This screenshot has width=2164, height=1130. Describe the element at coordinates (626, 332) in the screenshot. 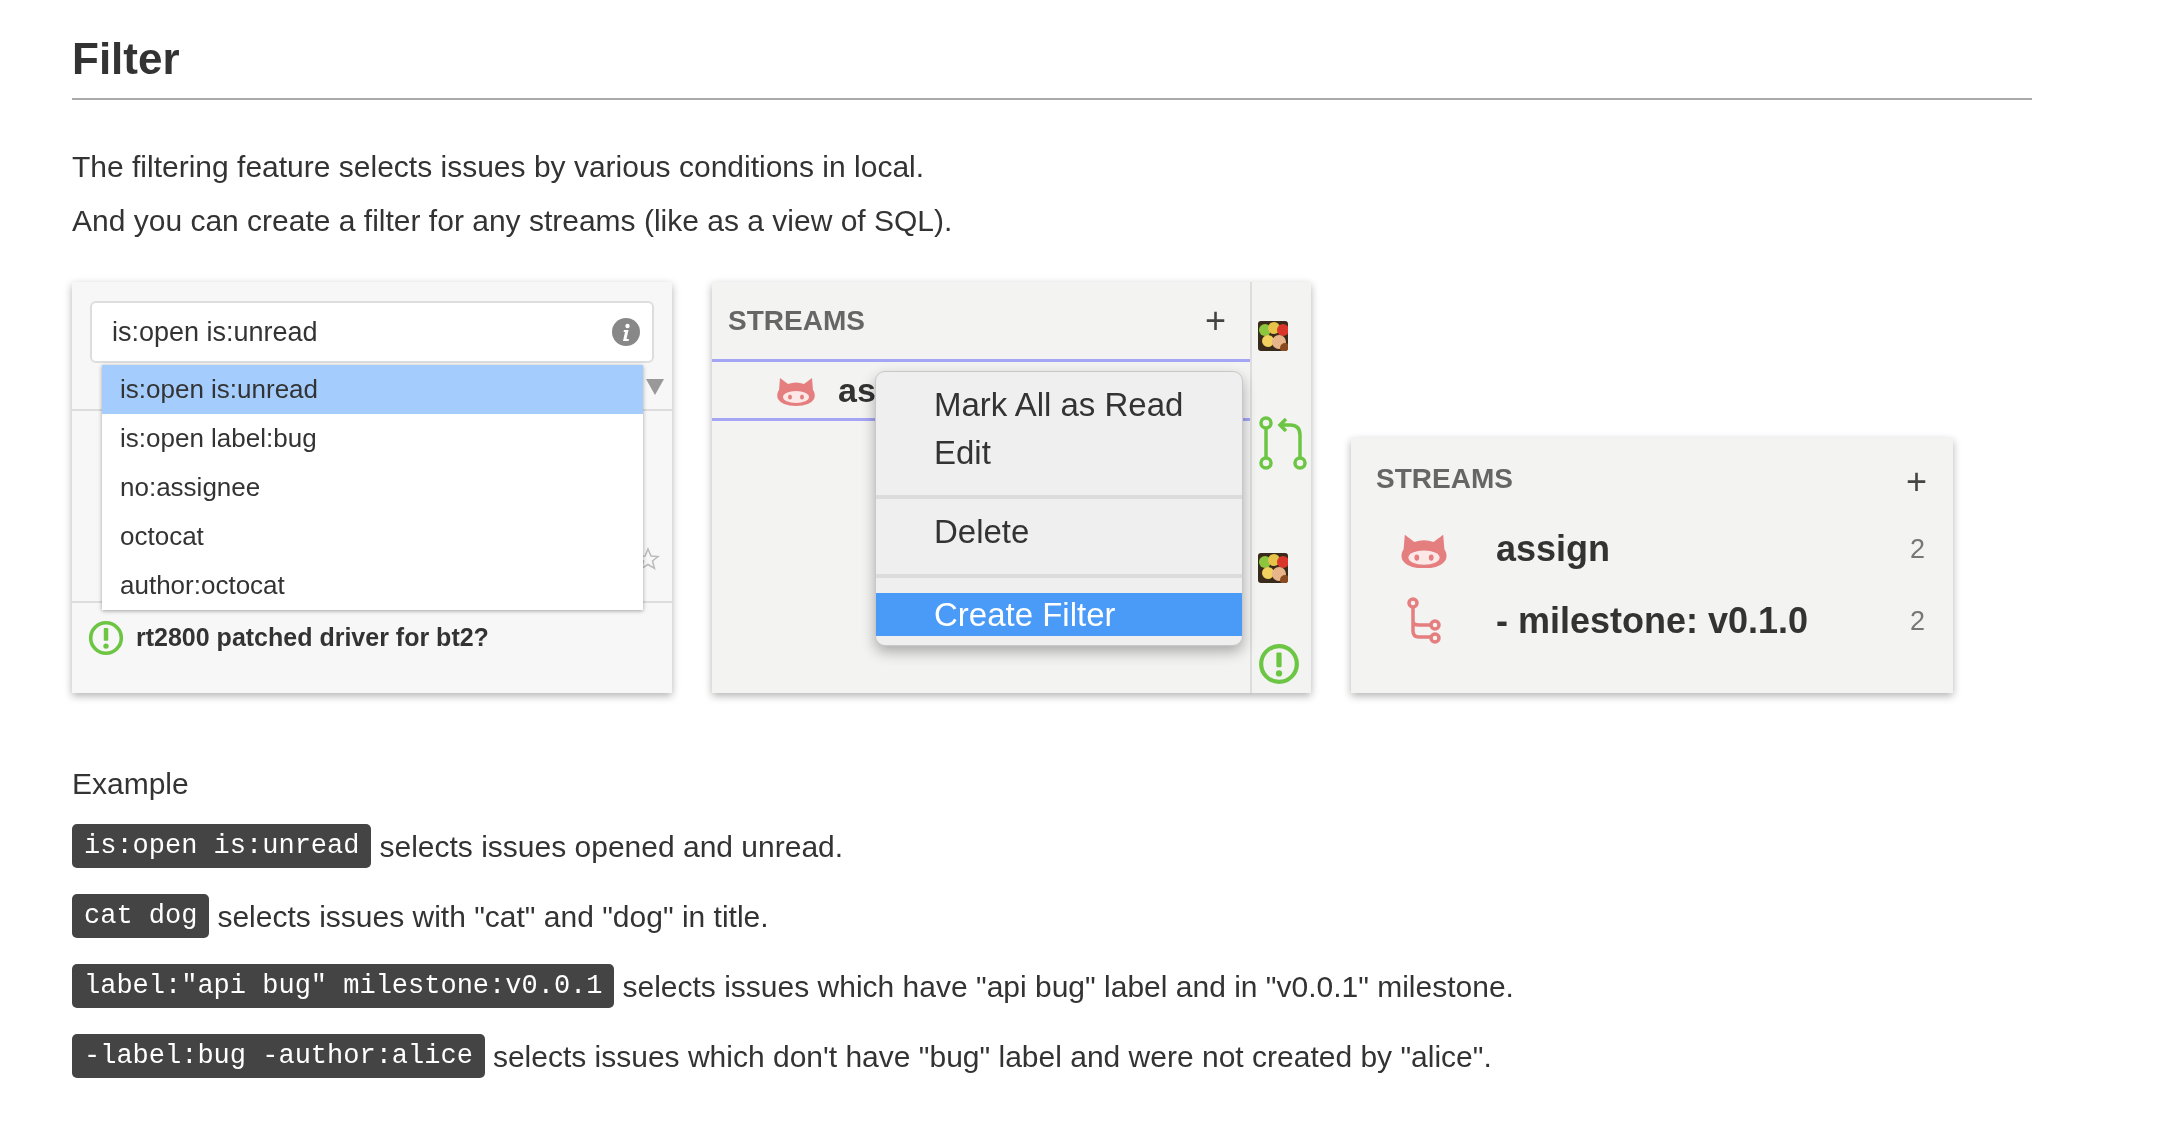

I see `info-icon` at that location.